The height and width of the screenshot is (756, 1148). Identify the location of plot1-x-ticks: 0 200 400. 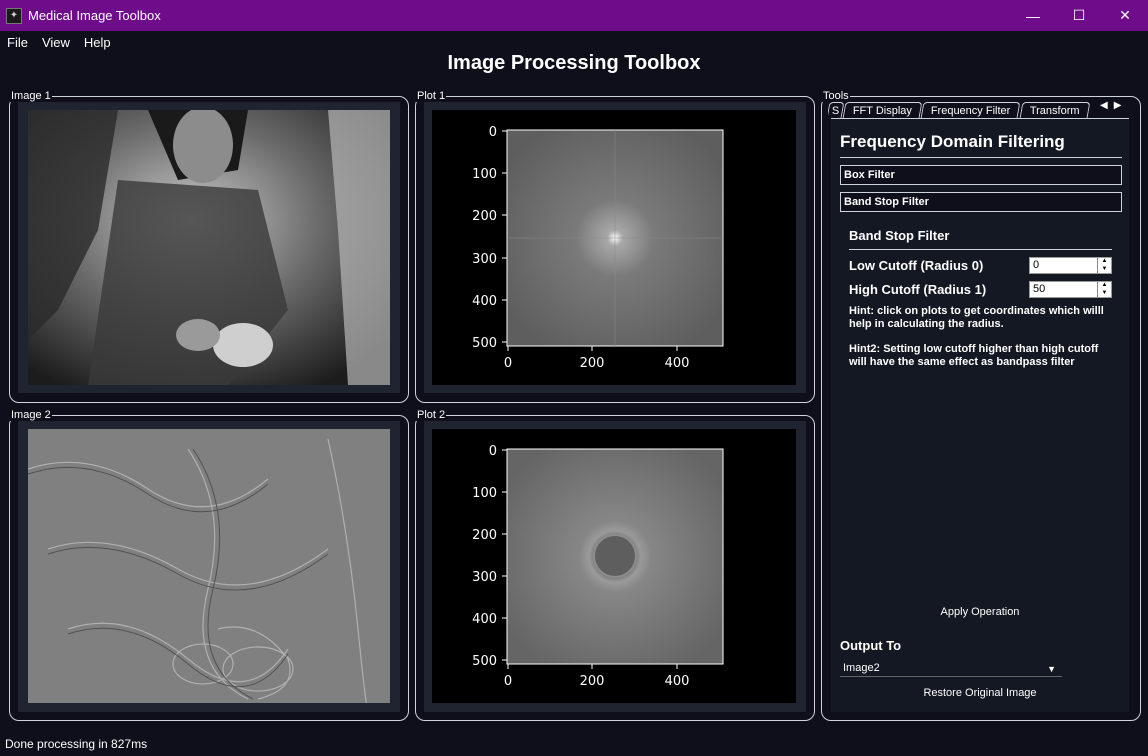
(597, 358).